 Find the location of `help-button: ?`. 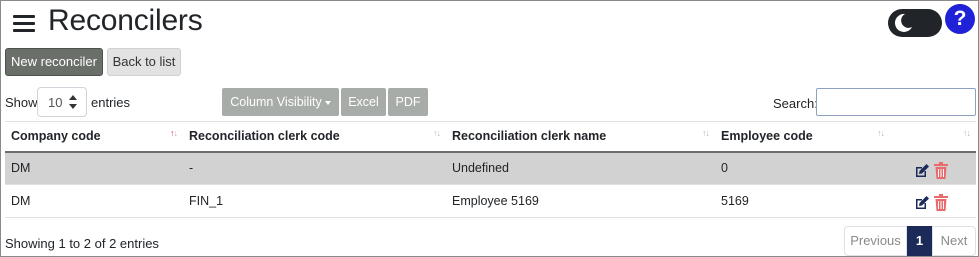

help-button: ? is located at coordinates (960, 19).